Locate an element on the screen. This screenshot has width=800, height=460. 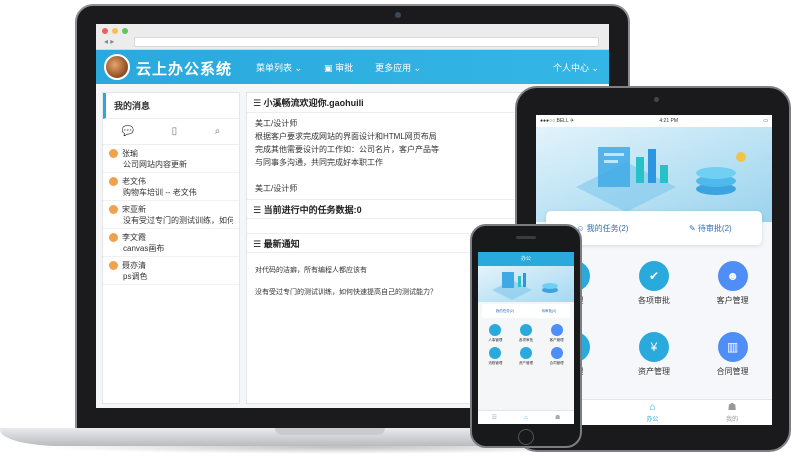
browser-nav-arrows-icon: ◂ ▸ is located at coordinates (109, 41).